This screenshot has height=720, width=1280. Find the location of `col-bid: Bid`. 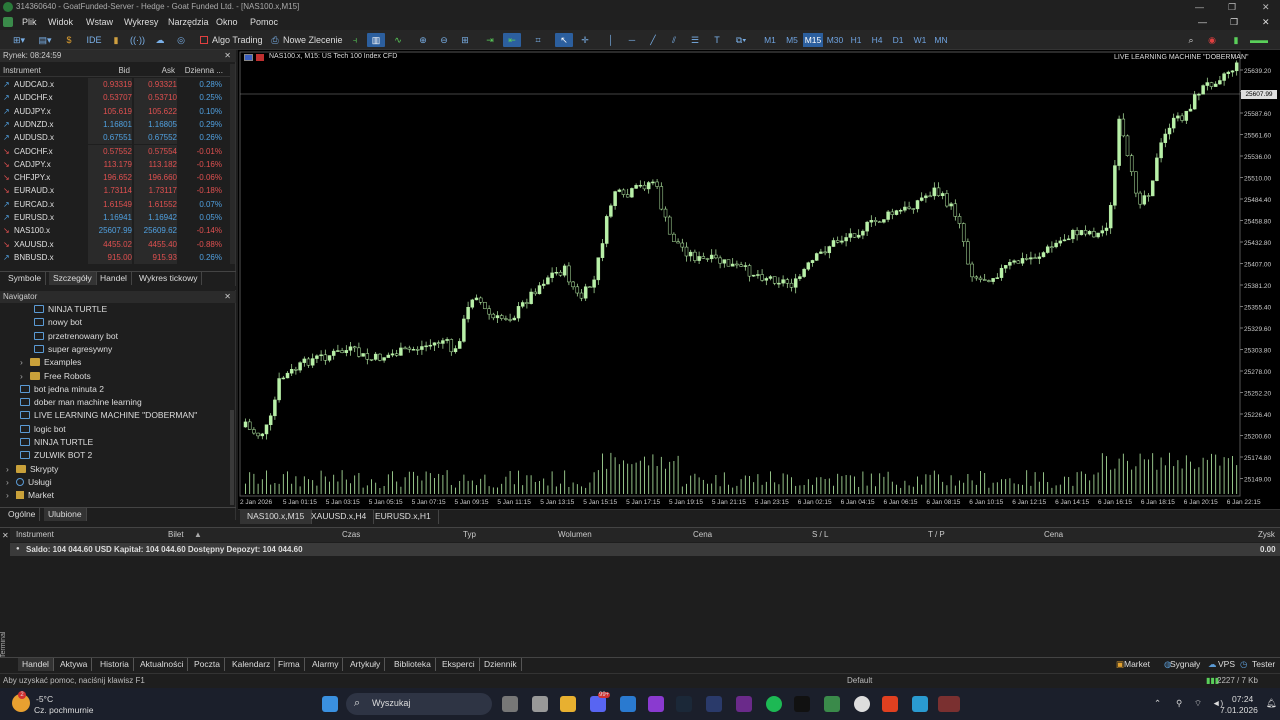

col-bid: Bid is located at coordinates (109, 70).